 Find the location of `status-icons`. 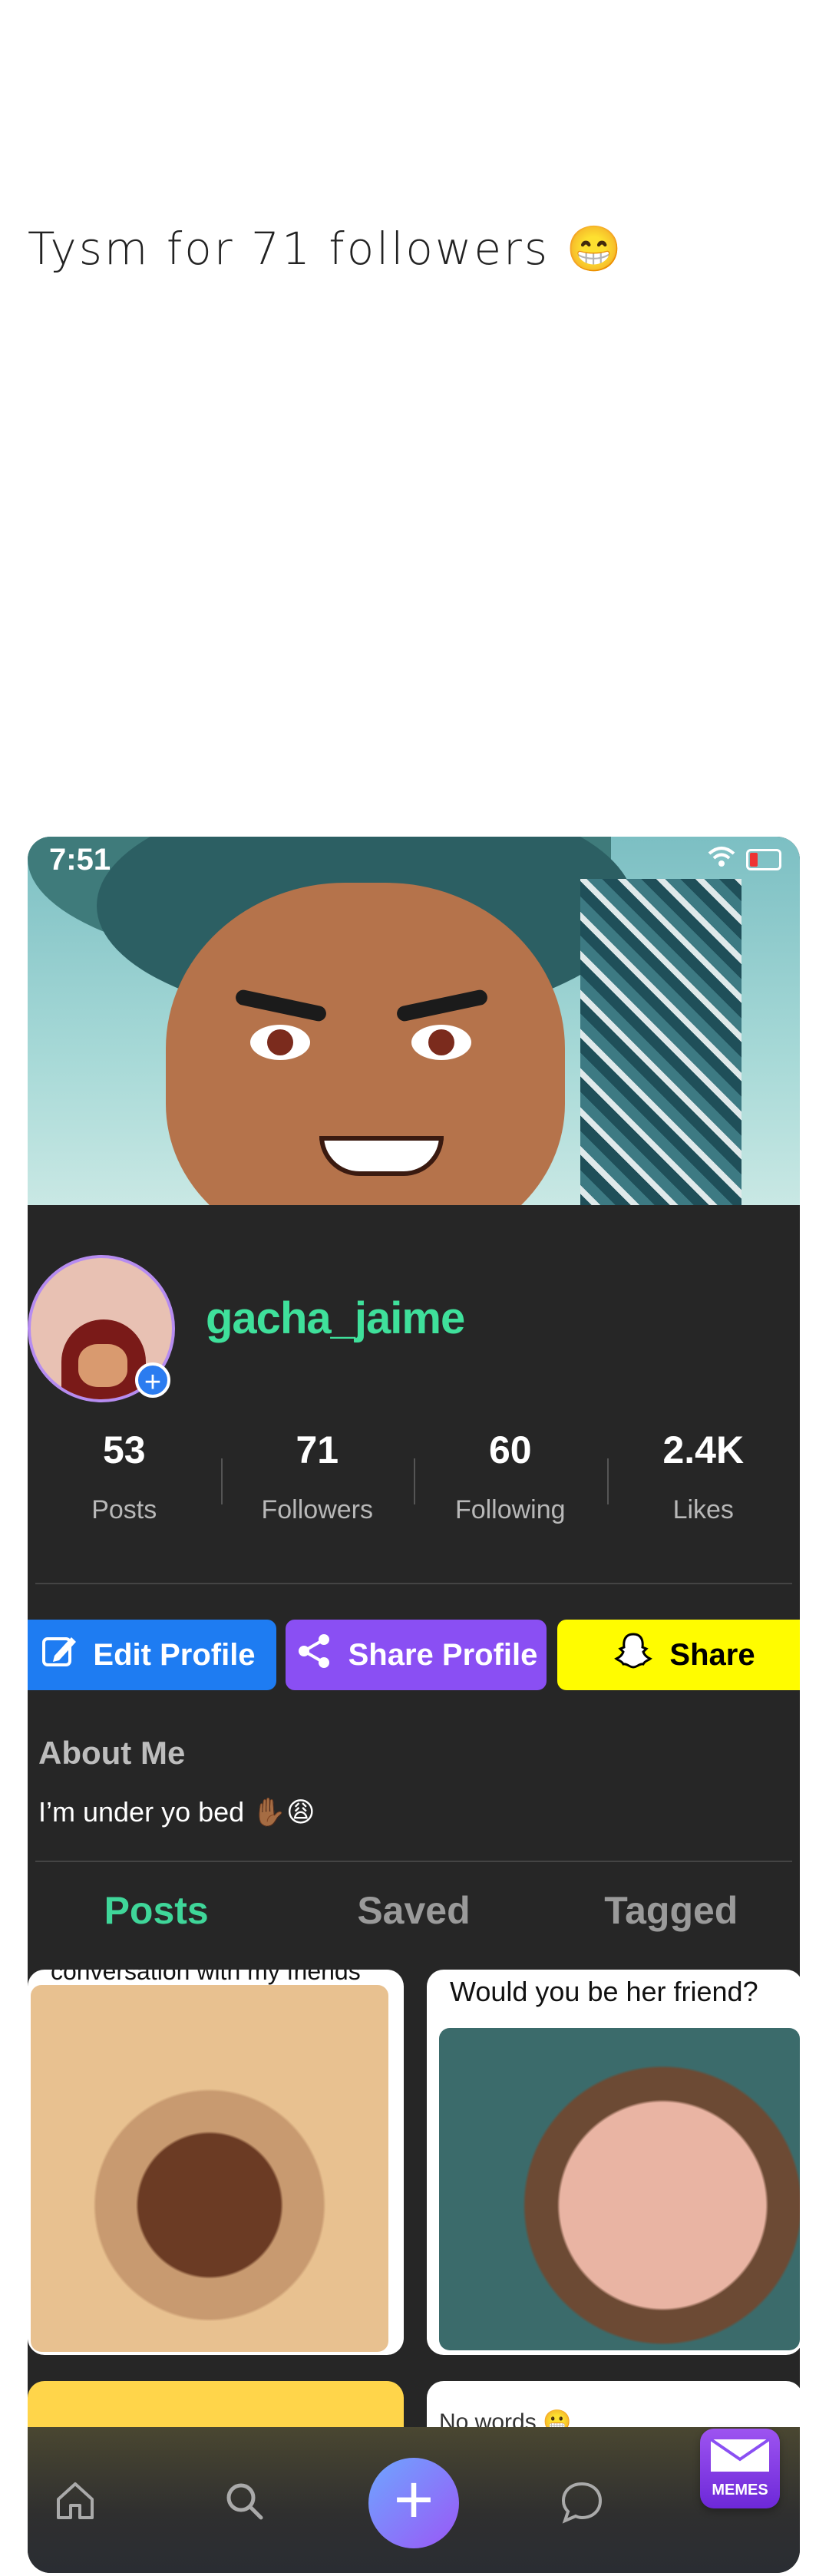

status-icons is located at coordinates (744, 860).